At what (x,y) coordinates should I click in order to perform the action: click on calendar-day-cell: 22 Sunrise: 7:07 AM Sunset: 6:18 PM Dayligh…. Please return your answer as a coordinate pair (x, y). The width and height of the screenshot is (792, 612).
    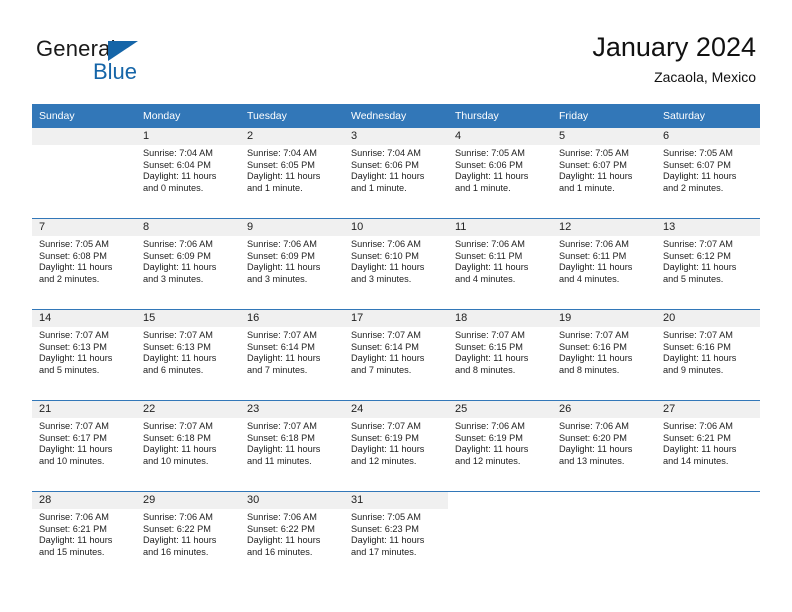
    Looking at the image, I should click on (188, 446).